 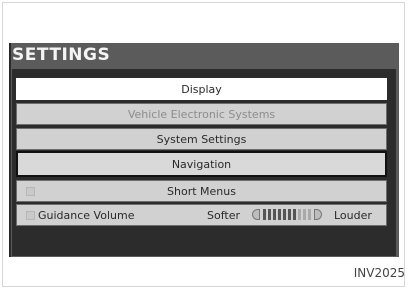 I want to click on slider-right-cap, so click(x=318, y=214).